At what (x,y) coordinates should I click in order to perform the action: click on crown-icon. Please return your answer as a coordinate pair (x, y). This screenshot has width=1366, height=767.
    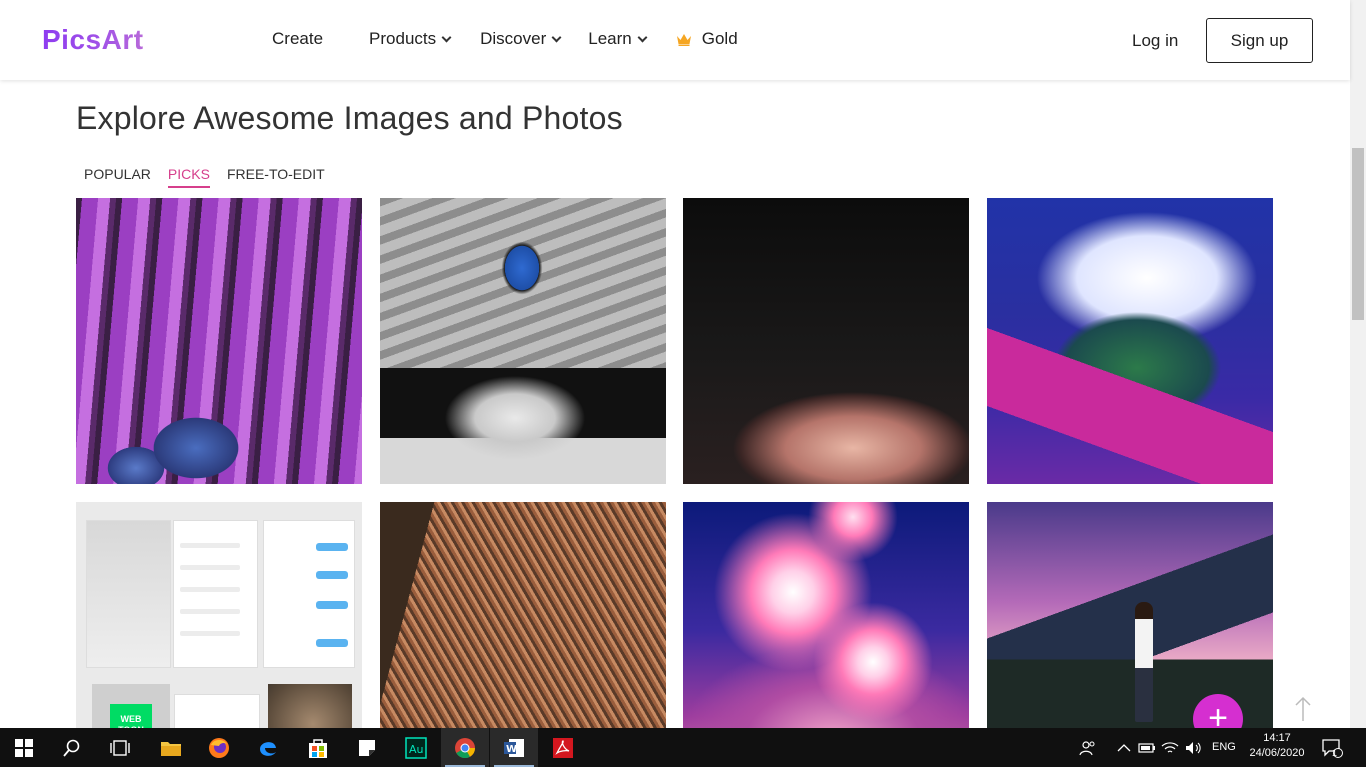
    Looking at the image, I should click on (683, 39).